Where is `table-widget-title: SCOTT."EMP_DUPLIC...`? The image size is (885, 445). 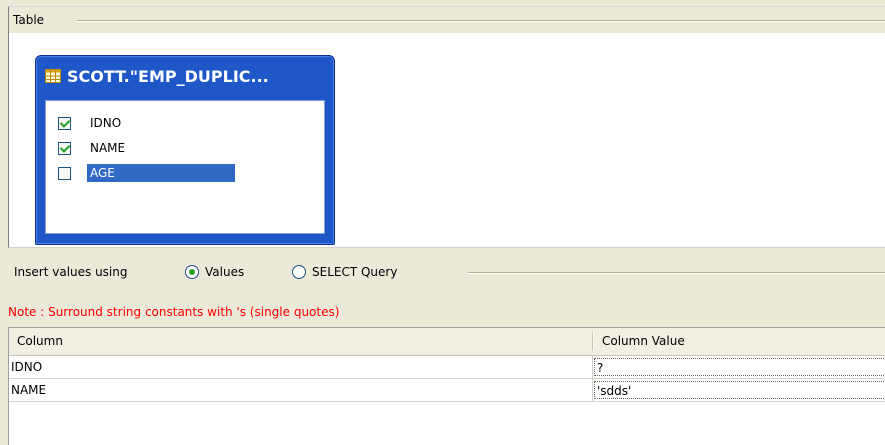
table-widget-title: SCOTT."EMP_DUPLIC... is located at coordinates (157, 76).